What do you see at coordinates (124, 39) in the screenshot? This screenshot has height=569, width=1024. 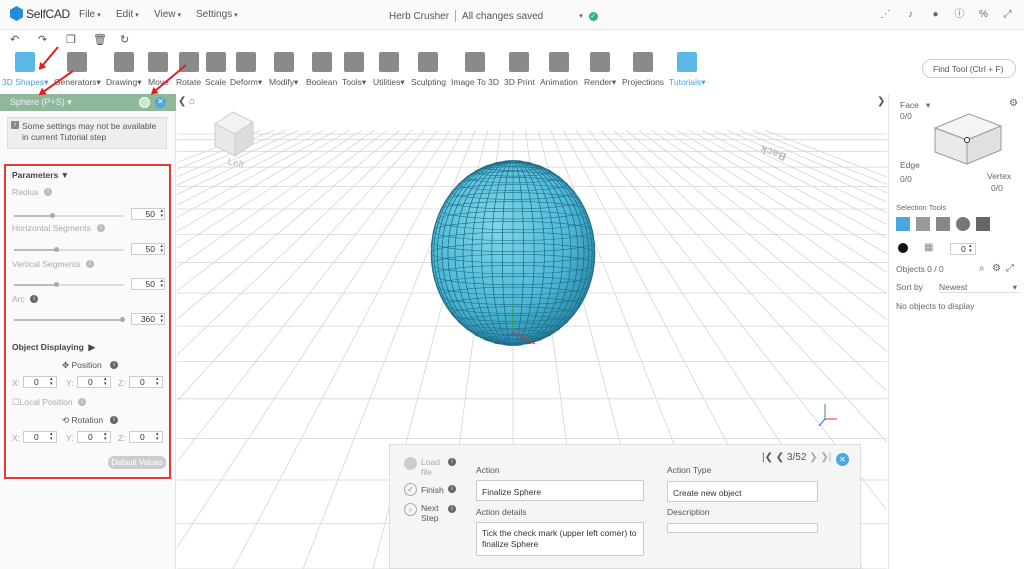 I see `reset-icon: ↻` at bounding box center [124, 39].